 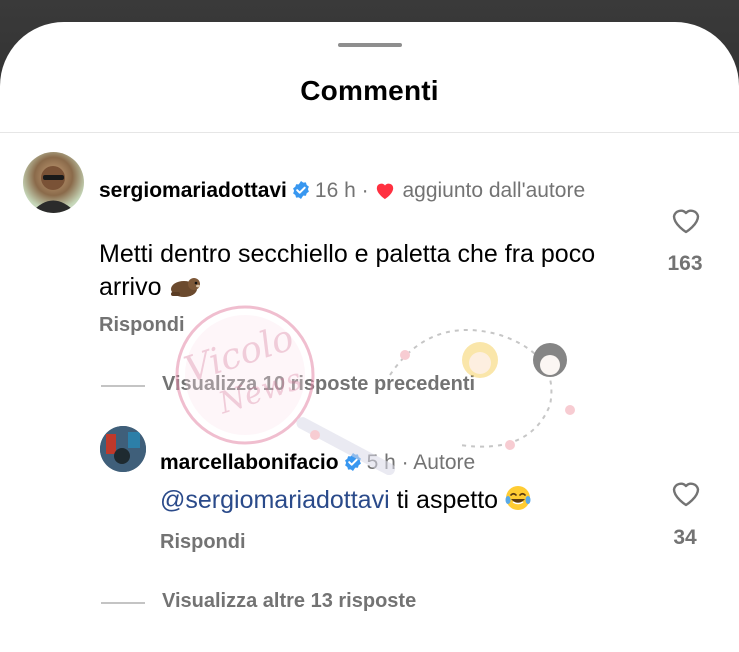 What do you see at coordinates (444, 462) in the screenshot?
I see `author-badge: Autore` at bounding box center [444, 462].